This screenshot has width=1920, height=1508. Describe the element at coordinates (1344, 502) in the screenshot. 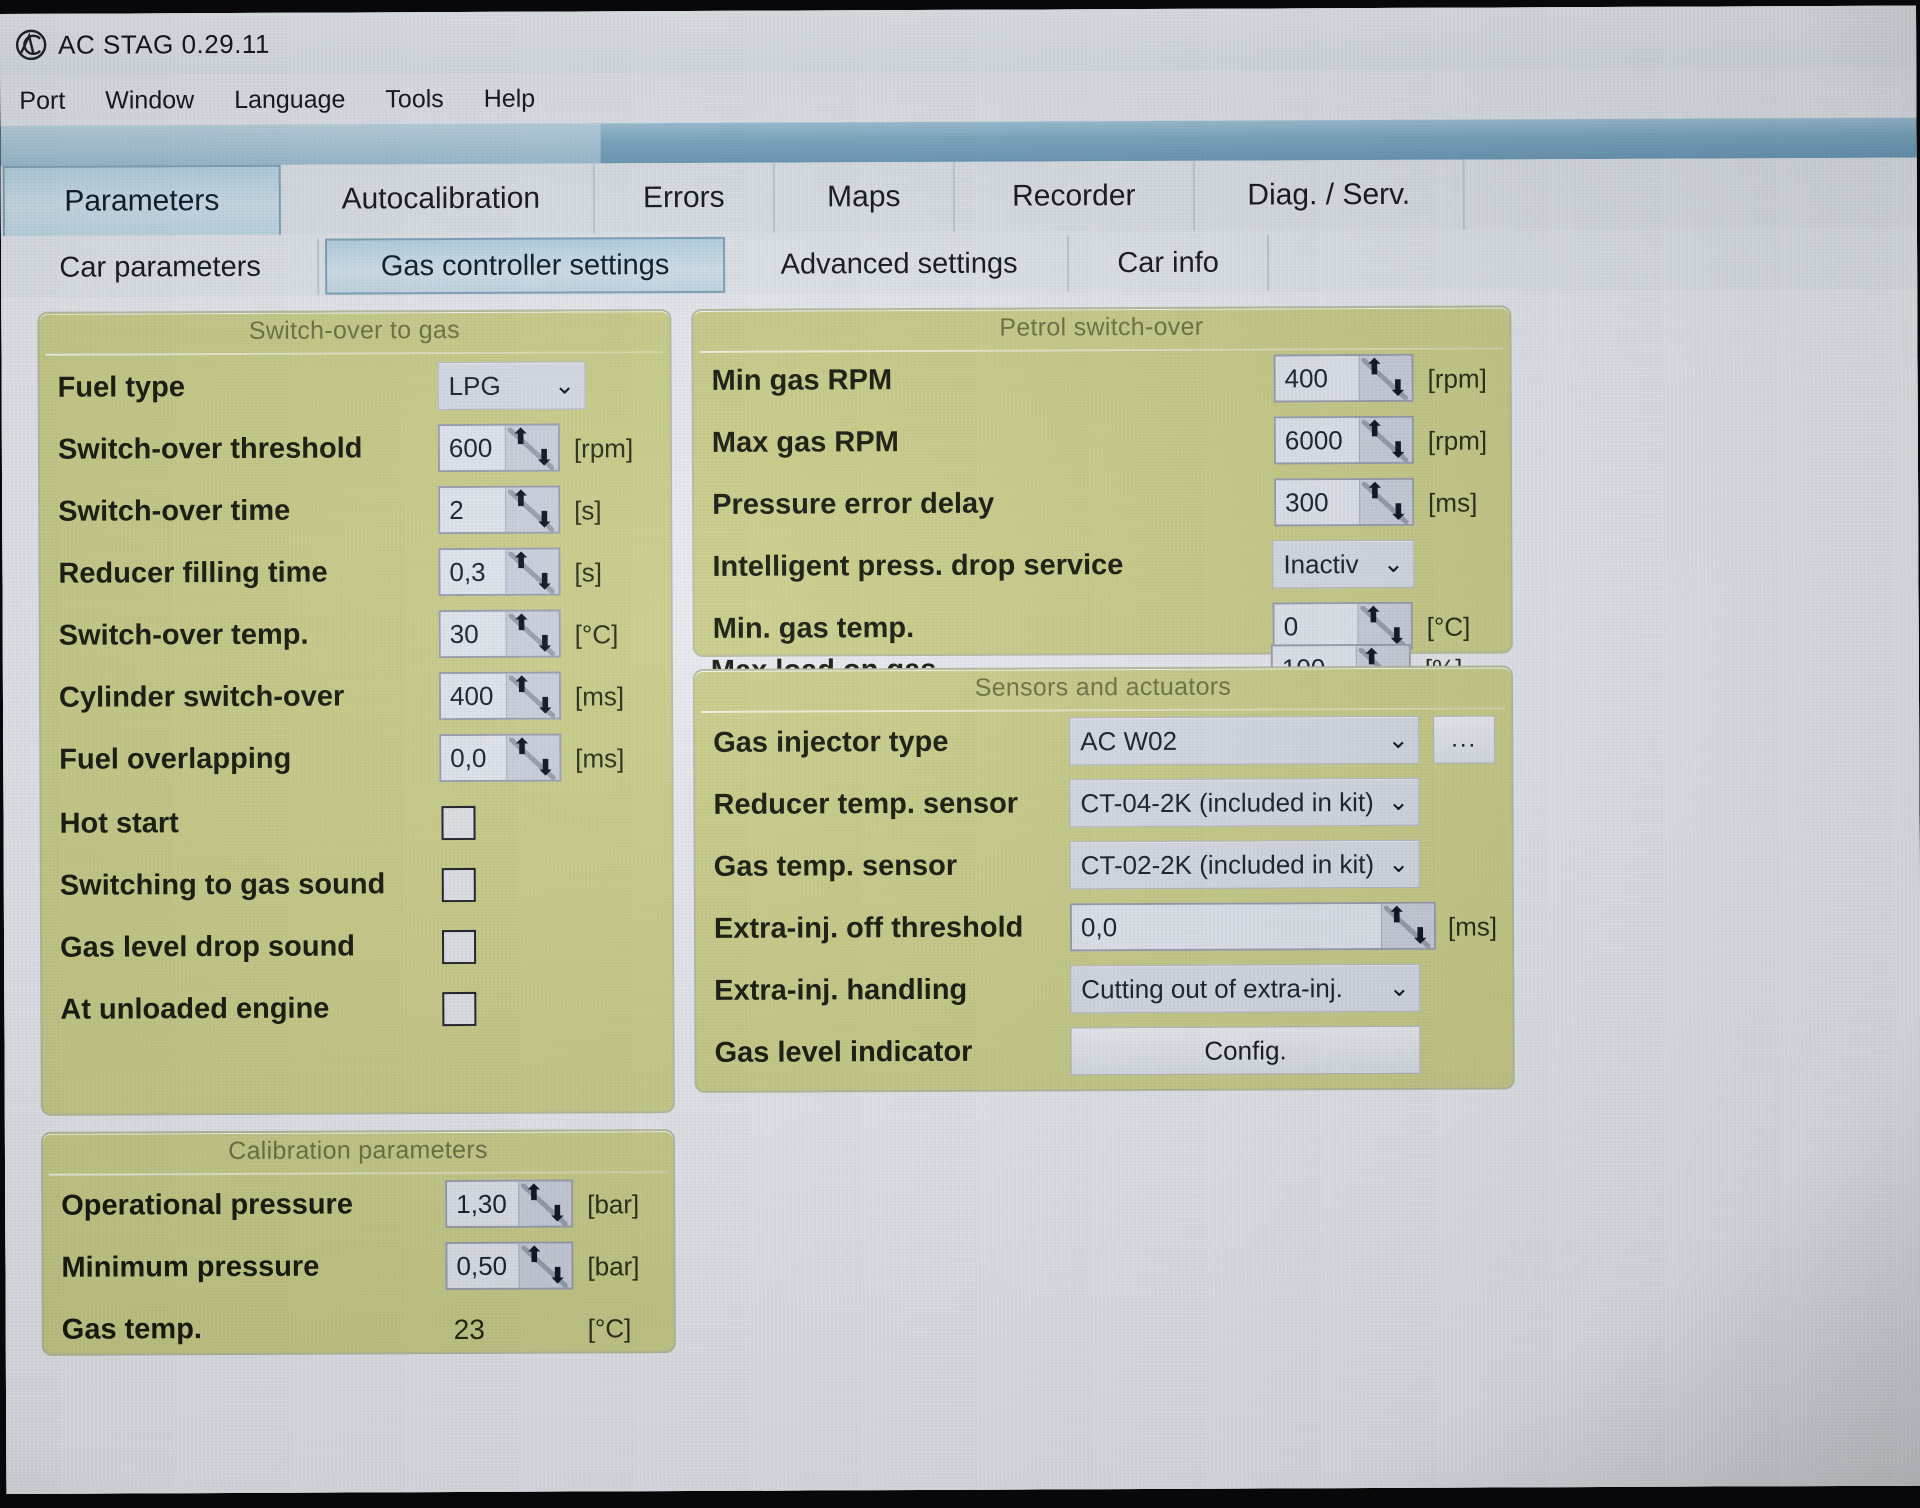

I see `pressure-error-delay-spinner: 300 ⬆ ⬇` at that location.